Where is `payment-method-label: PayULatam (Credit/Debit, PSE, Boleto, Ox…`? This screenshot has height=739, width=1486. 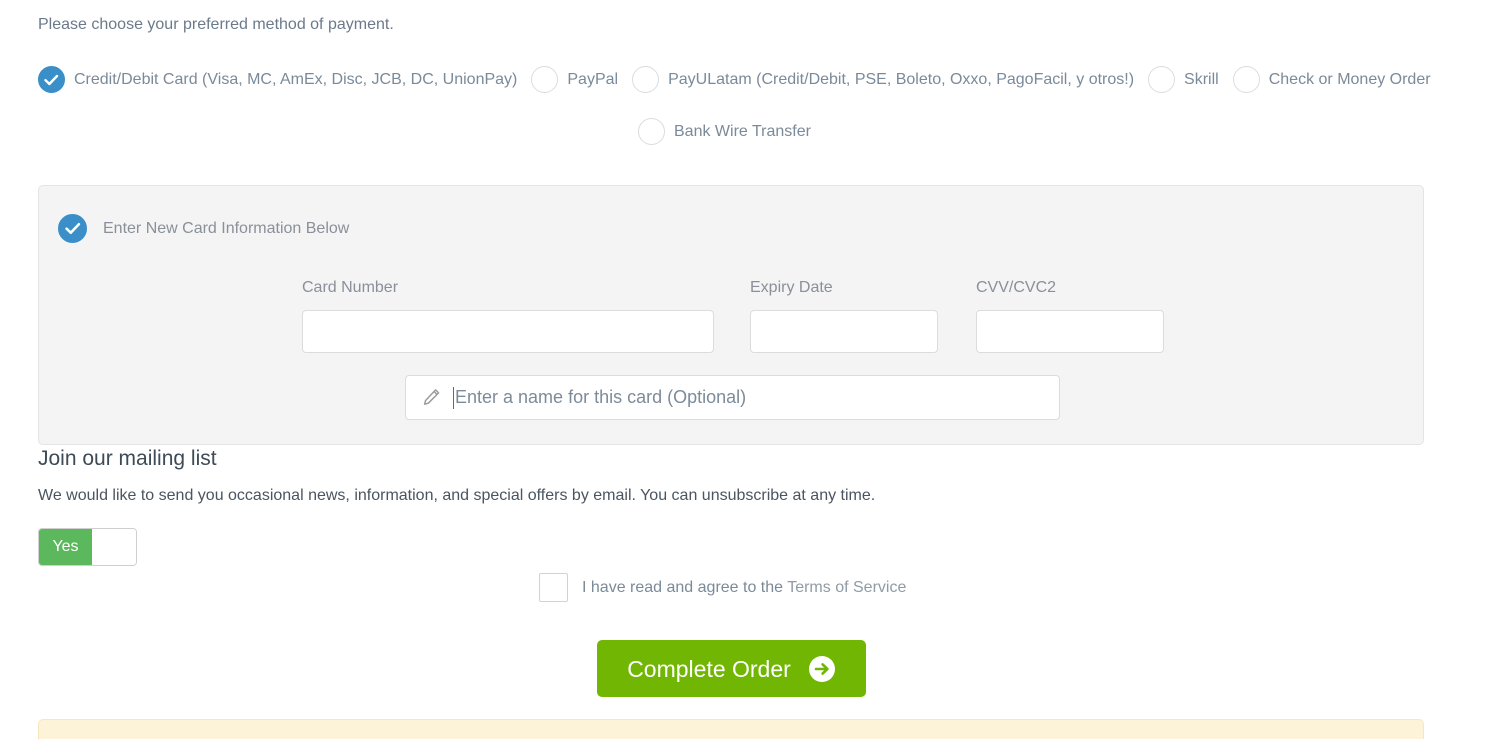
payment-method-label: PayULatam (Credit/Debit, PSE, Boleto, Ox… is located at coordinates (901, 79).